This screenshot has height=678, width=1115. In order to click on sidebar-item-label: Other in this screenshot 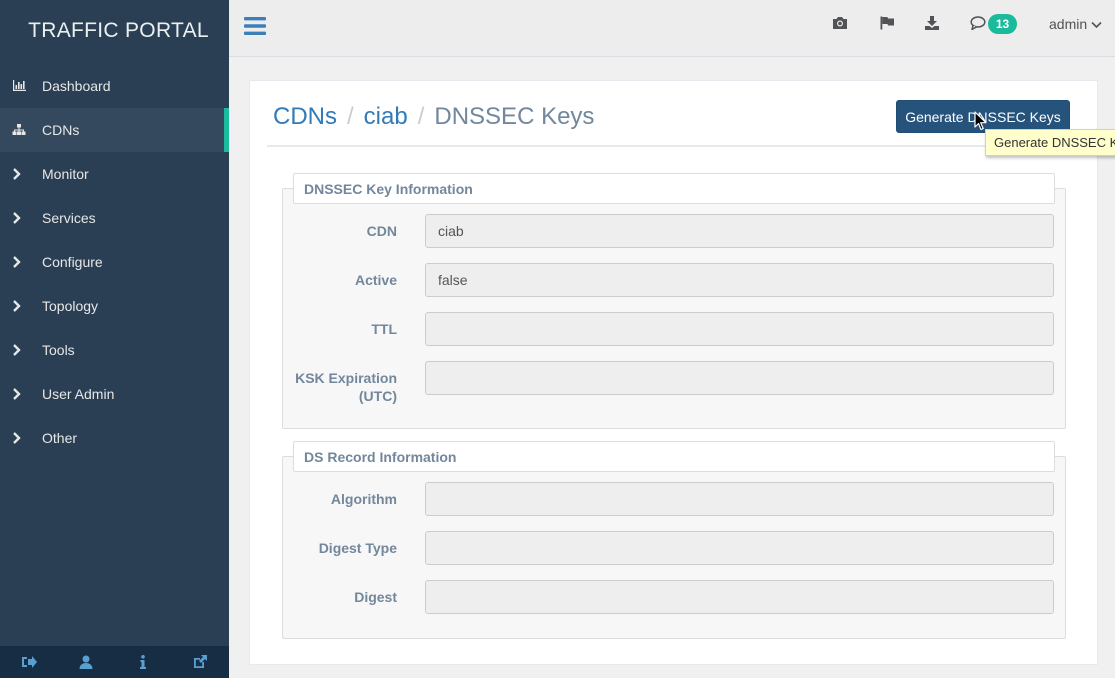, I will do `click(60, 438)`.